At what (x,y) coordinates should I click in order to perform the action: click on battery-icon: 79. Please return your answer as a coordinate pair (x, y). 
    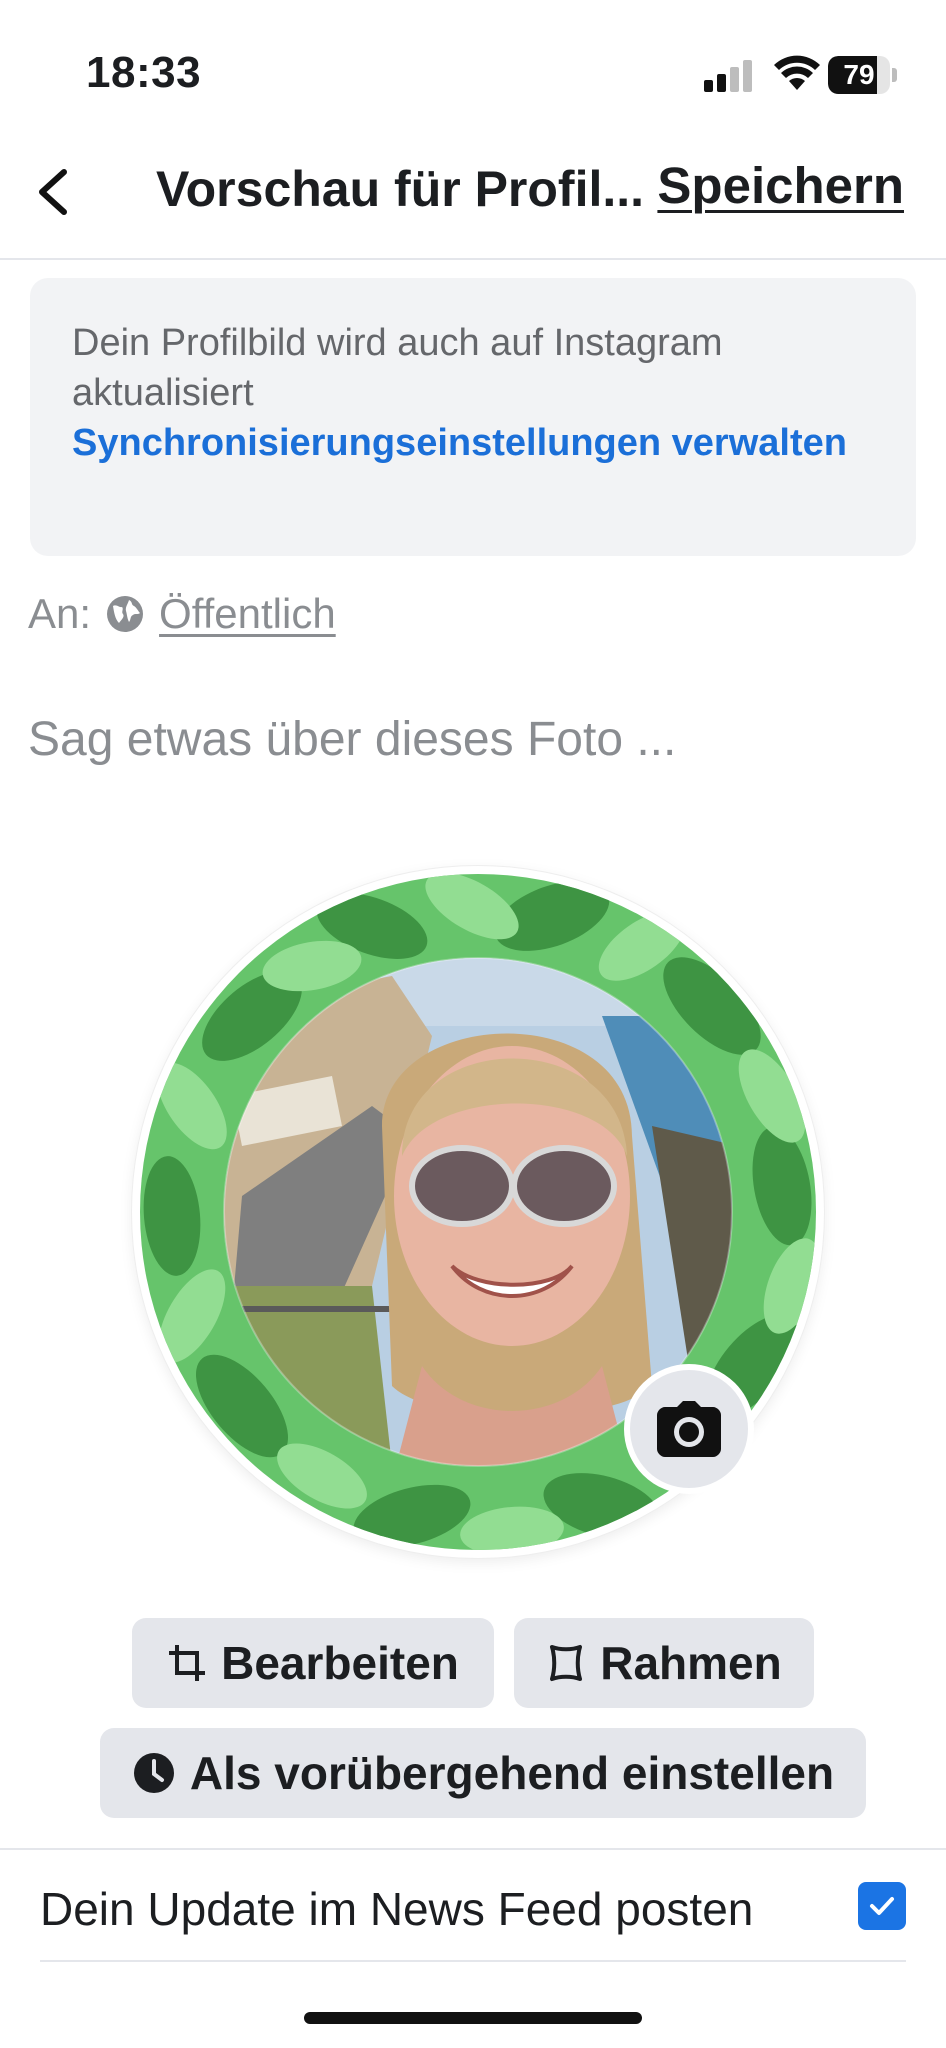
    Looking at the image, I should click on (863, 75).